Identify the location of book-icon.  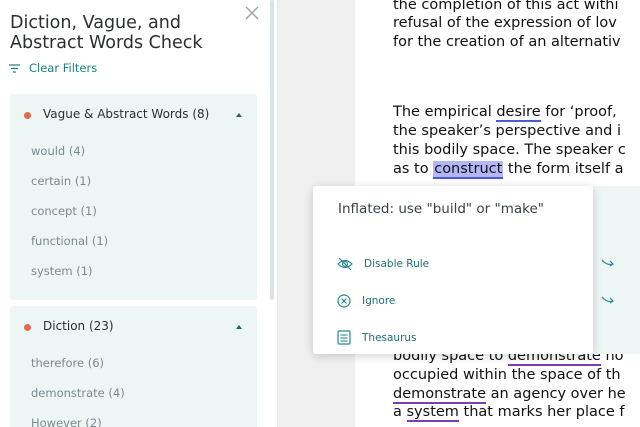
(344, 337).